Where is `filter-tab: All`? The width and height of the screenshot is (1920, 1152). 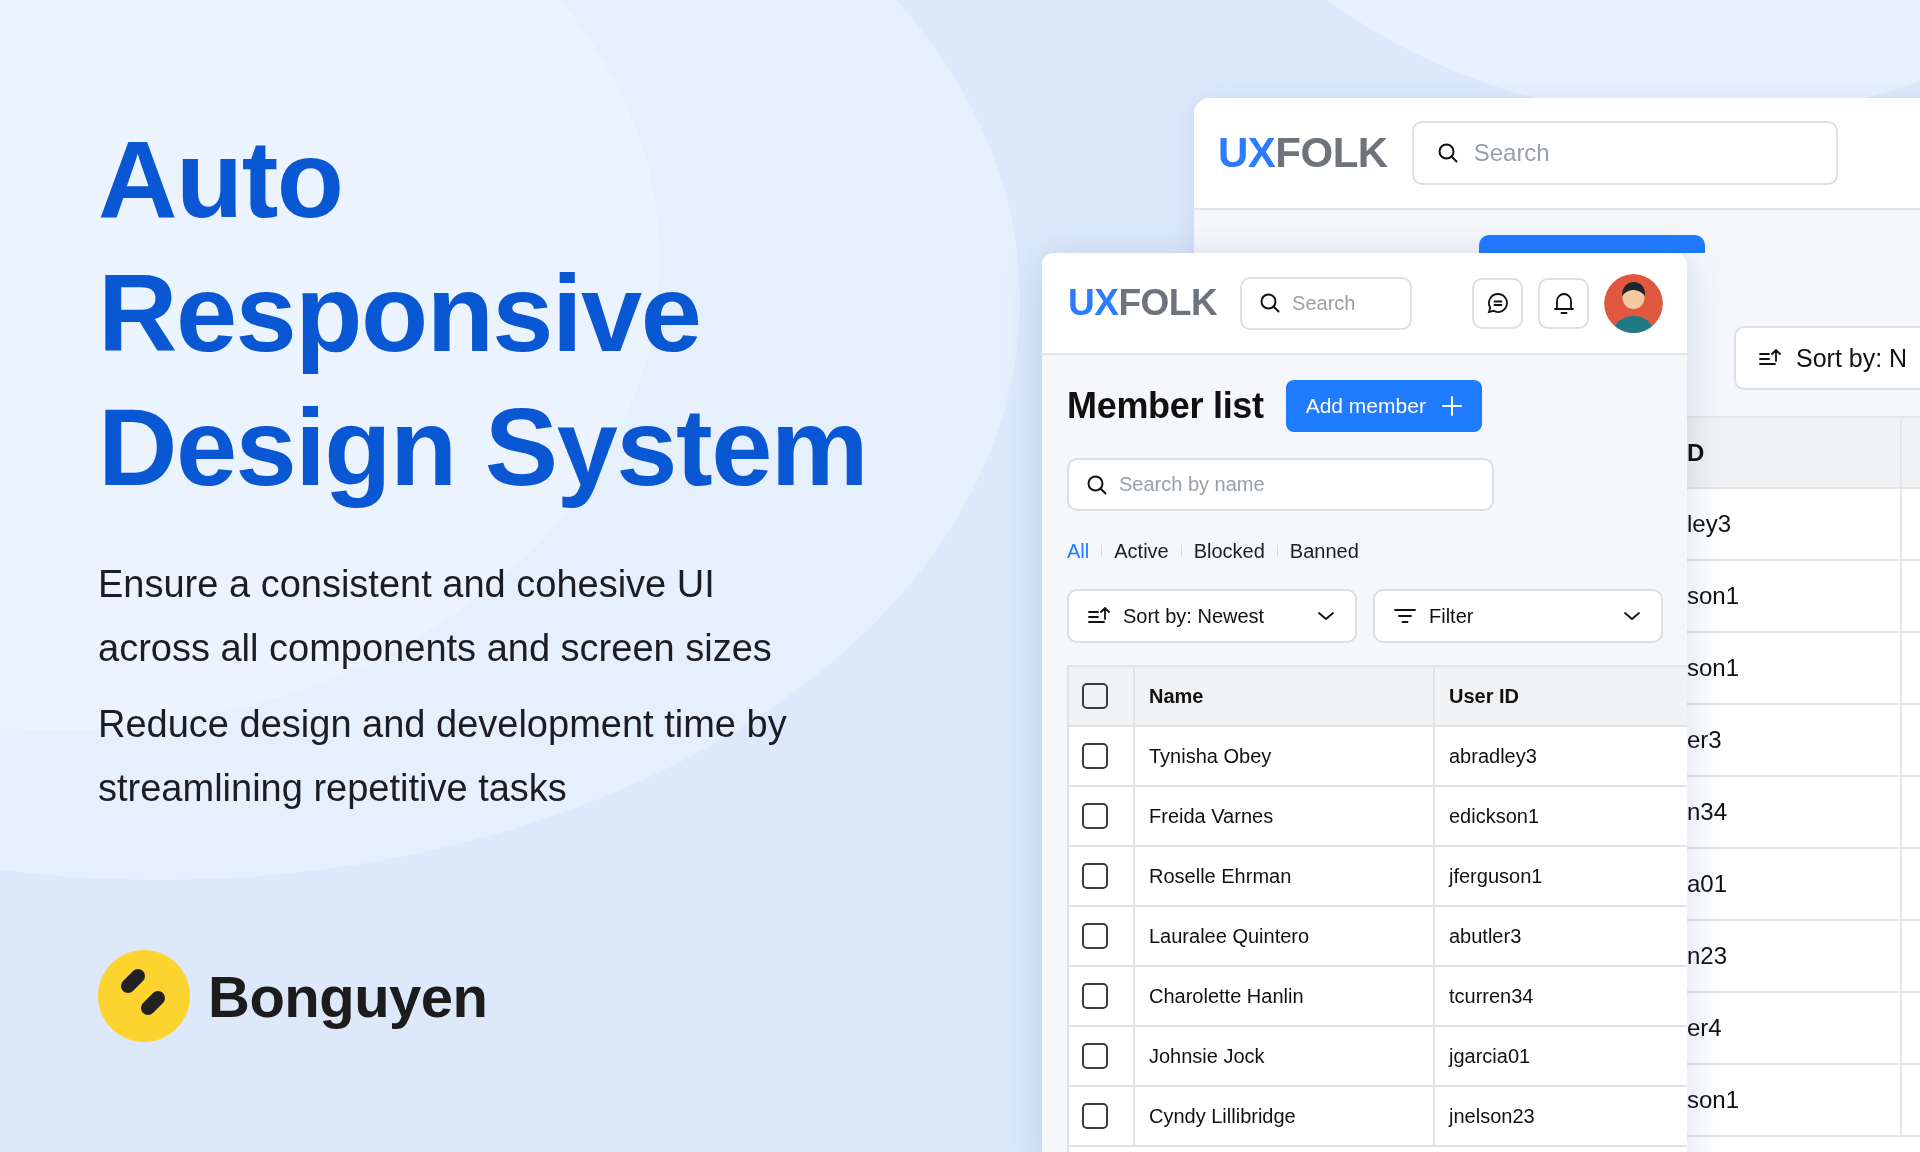 filter-tab: All is located at coordinates (1078, 551).